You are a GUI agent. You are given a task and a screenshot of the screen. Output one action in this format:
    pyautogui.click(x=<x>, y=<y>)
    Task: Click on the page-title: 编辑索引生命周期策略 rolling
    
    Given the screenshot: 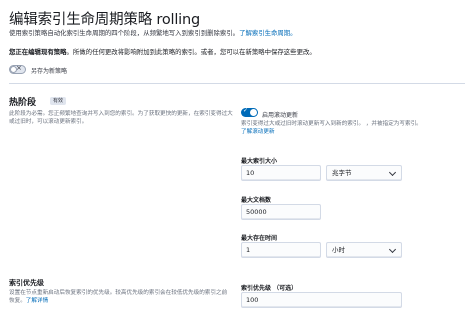 What is the action you would take?
    pyautogui.click(x=105, y=20)
    